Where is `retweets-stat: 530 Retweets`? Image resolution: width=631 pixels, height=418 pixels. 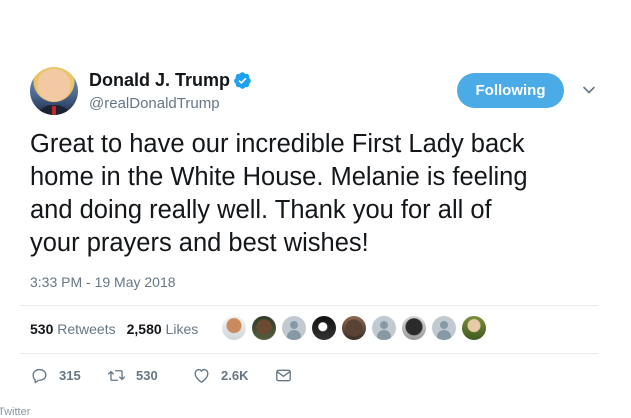 retweets-stat: 530 Retweets is located at coordinates (73, 329).